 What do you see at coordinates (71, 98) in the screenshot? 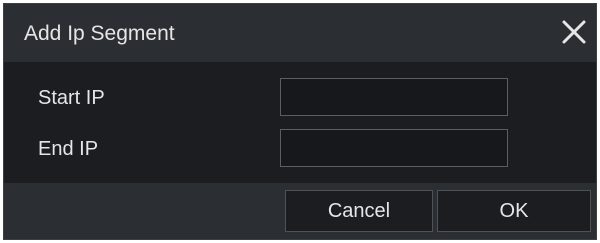
I see `start-ip-label: Start IP` at bounding box center [71, 98].